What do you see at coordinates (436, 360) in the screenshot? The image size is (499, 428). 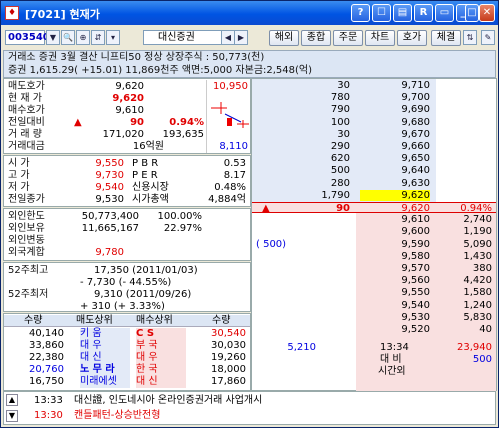 I see `orderbook-vs-row: 대 비 500` at bounding box center [436, 360].